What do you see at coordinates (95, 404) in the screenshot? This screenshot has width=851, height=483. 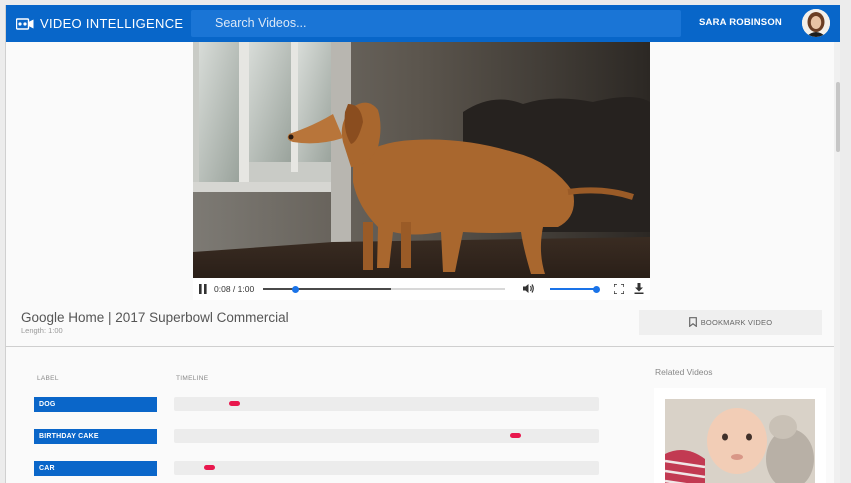 I see `label-chip-dog: DOG` at bounding box center [95, 404].